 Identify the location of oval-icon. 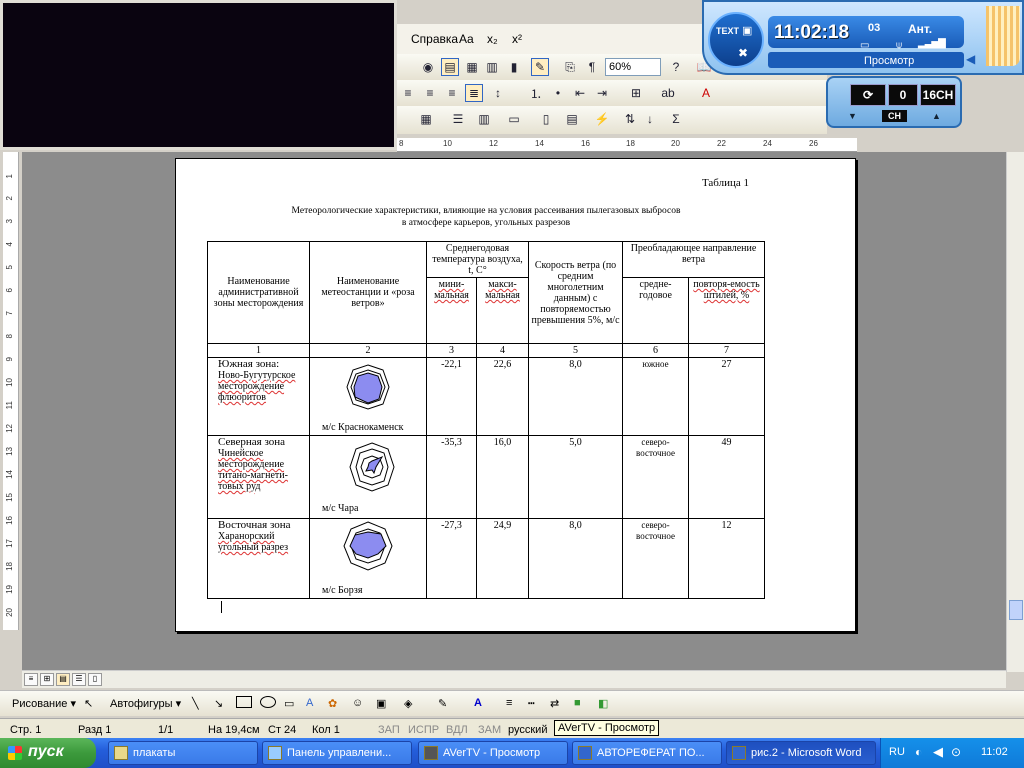
(268, 702).